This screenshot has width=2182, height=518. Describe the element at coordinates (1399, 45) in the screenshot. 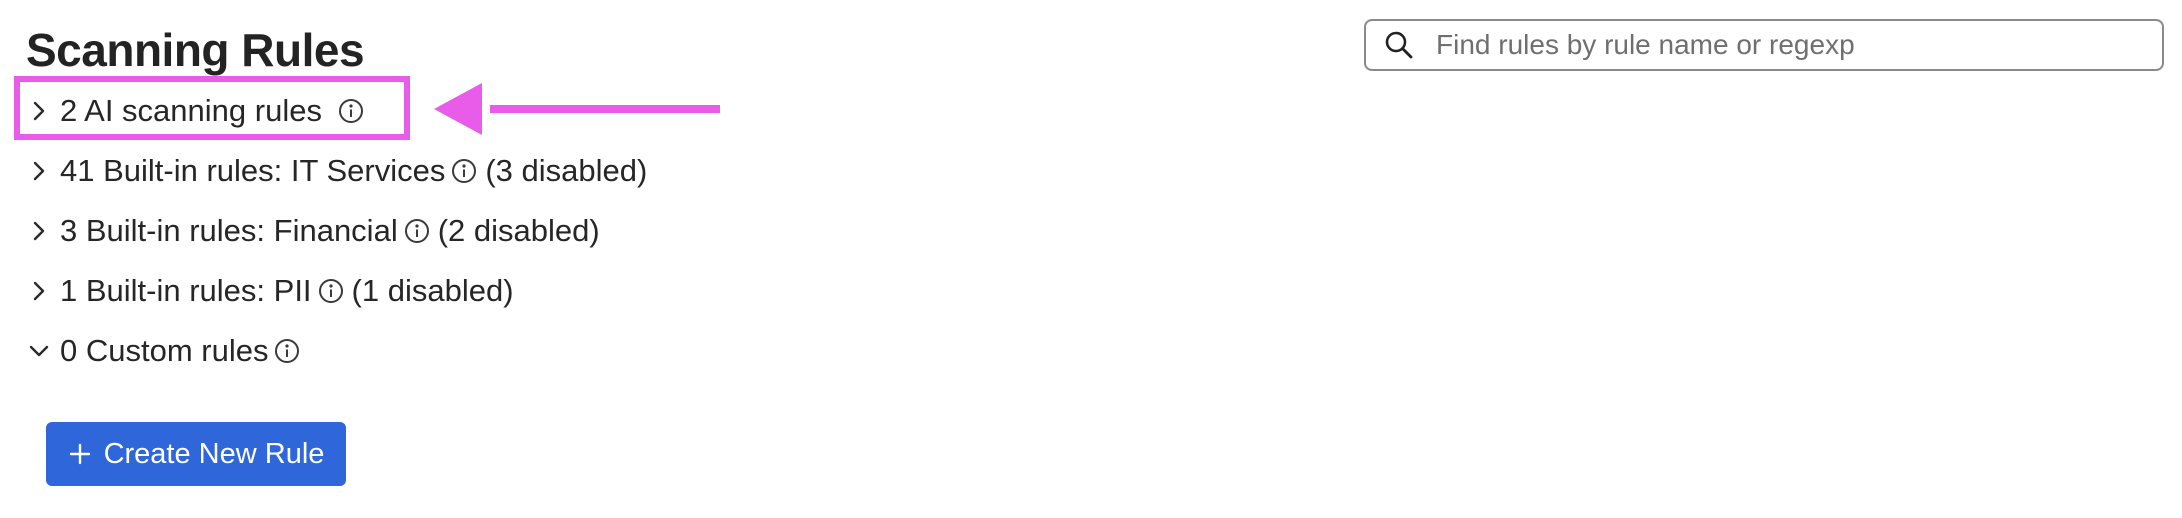

I see `search-icon` at that location.